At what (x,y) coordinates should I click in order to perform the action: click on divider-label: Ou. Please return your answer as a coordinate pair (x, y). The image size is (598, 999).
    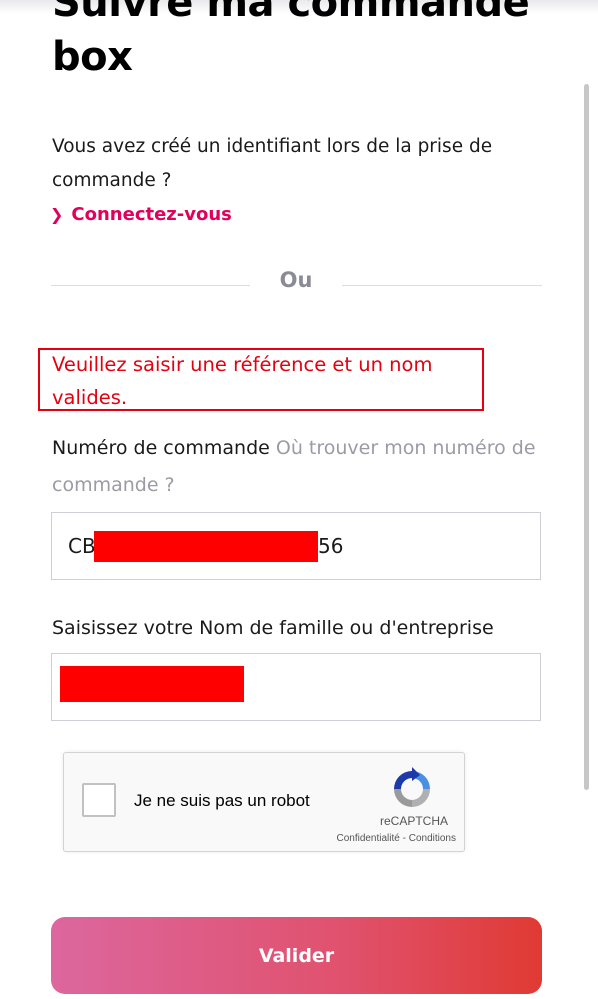
    Looking at the image, I should click on (296, 280).